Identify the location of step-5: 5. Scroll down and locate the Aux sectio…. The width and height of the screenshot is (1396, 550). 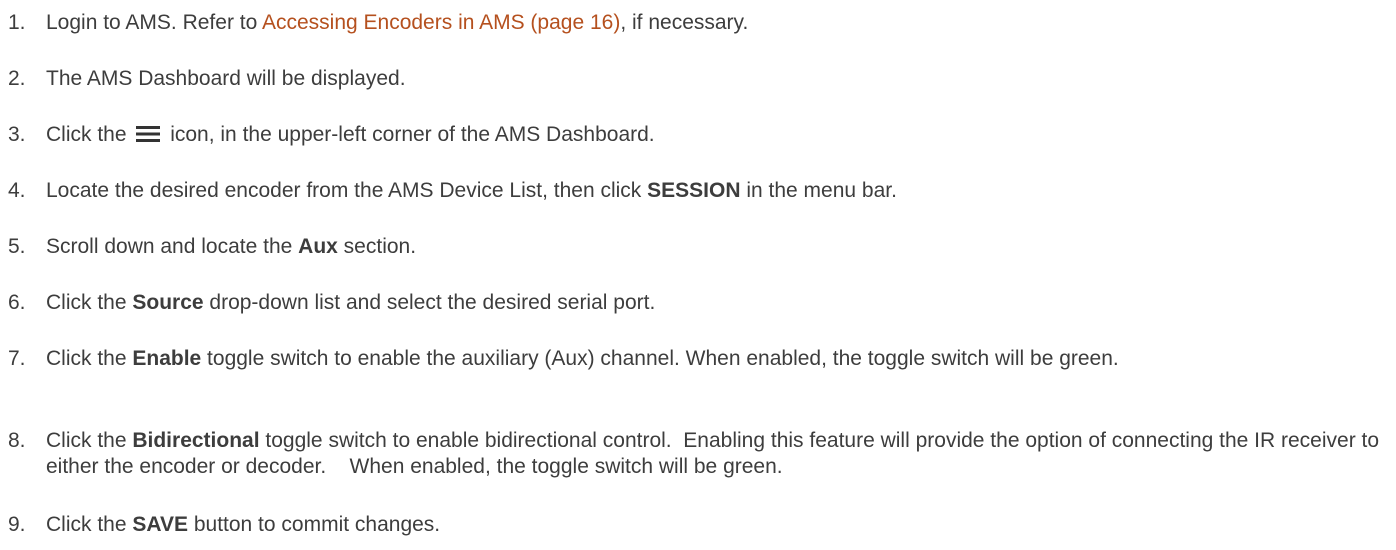
(690, 247).